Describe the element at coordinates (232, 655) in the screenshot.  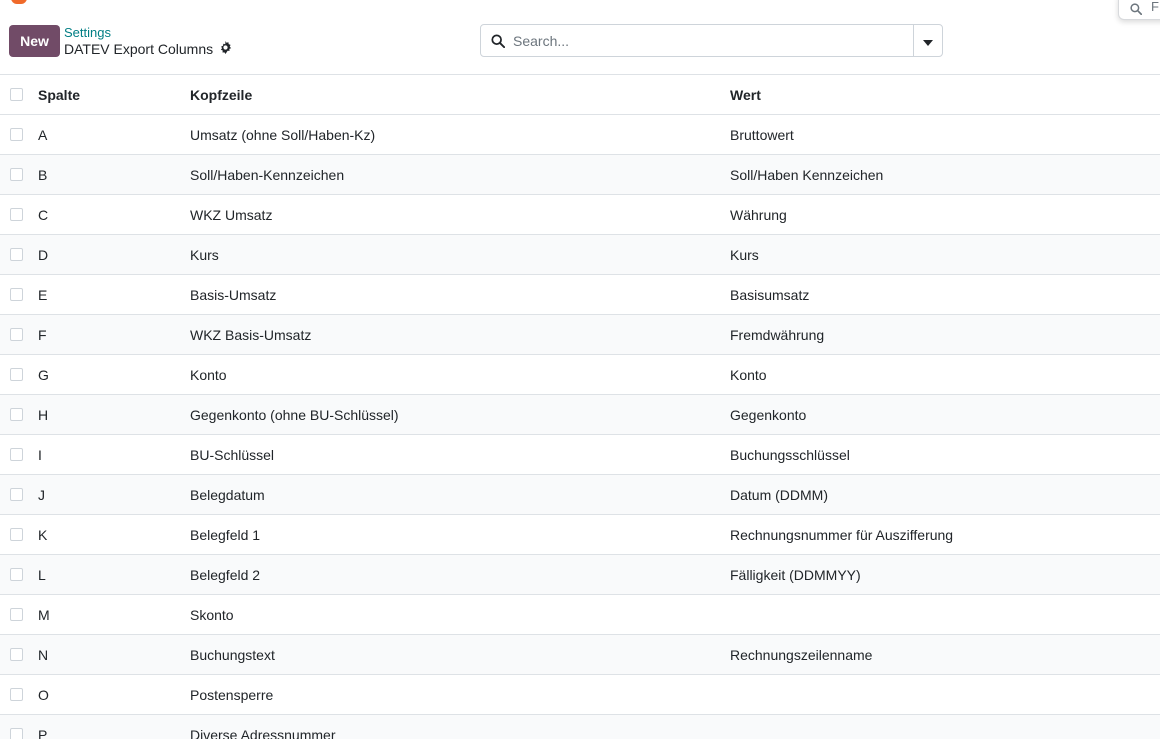
I see `cell-kopfzeile: Buchungstext` at that location.